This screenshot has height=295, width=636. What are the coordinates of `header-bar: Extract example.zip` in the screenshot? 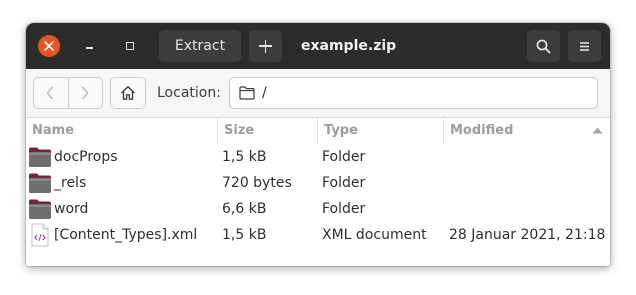 It's located at (318, 46).